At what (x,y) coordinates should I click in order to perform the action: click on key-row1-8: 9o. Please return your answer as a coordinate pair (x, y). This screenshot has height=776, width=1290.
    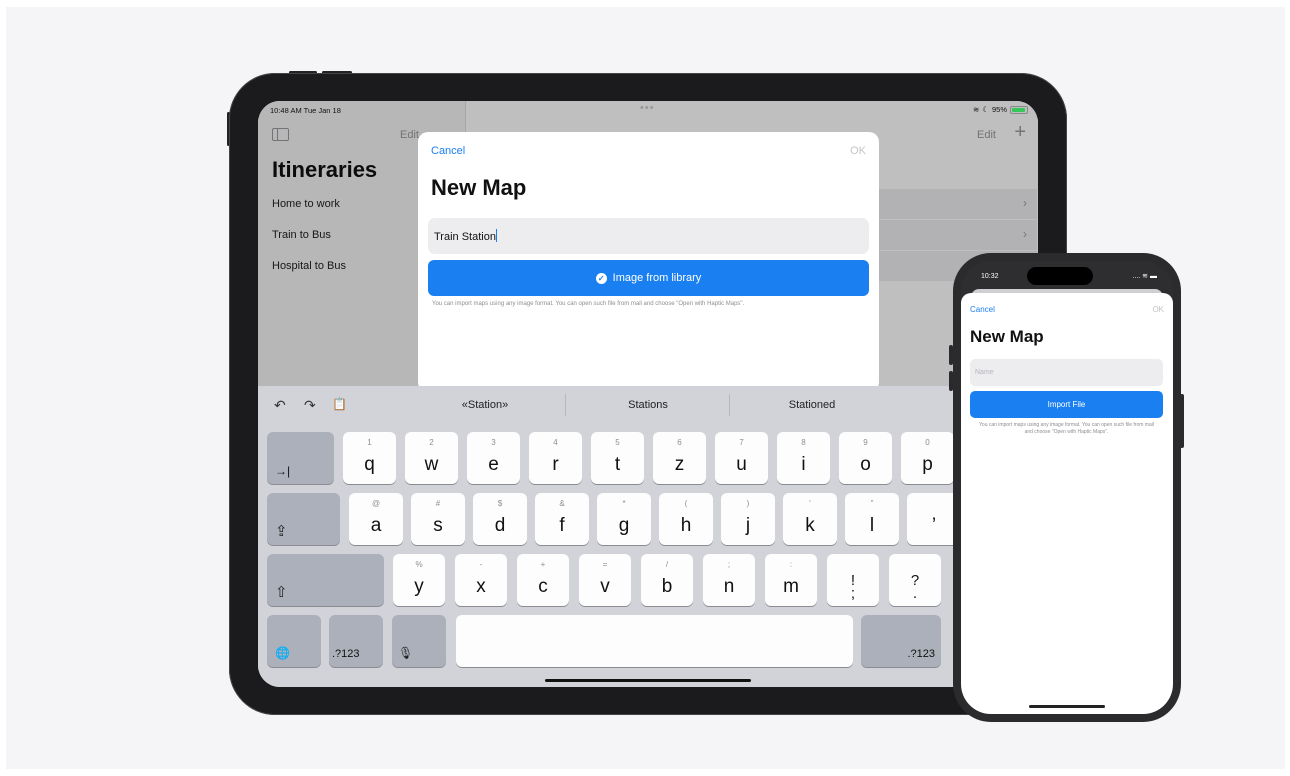
    Looking at the image, I should click on (865, 458).